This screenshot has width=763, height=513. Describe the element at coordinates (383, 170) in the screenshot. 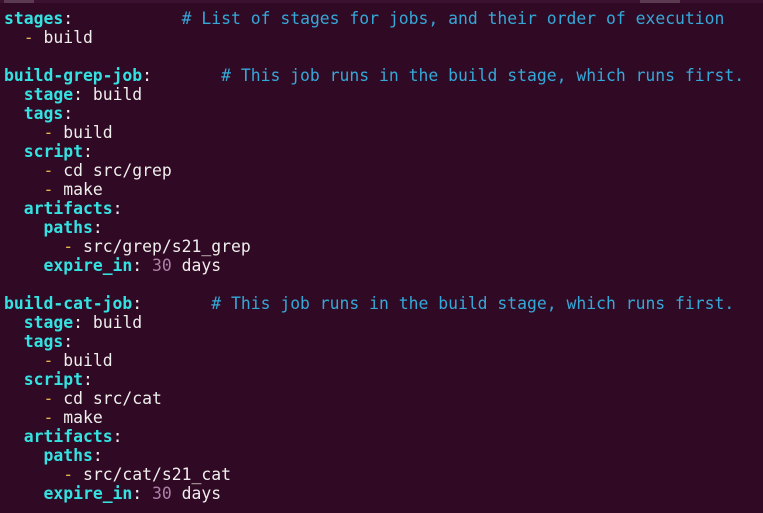

I see `code-line: - cd src/grep` at that location.